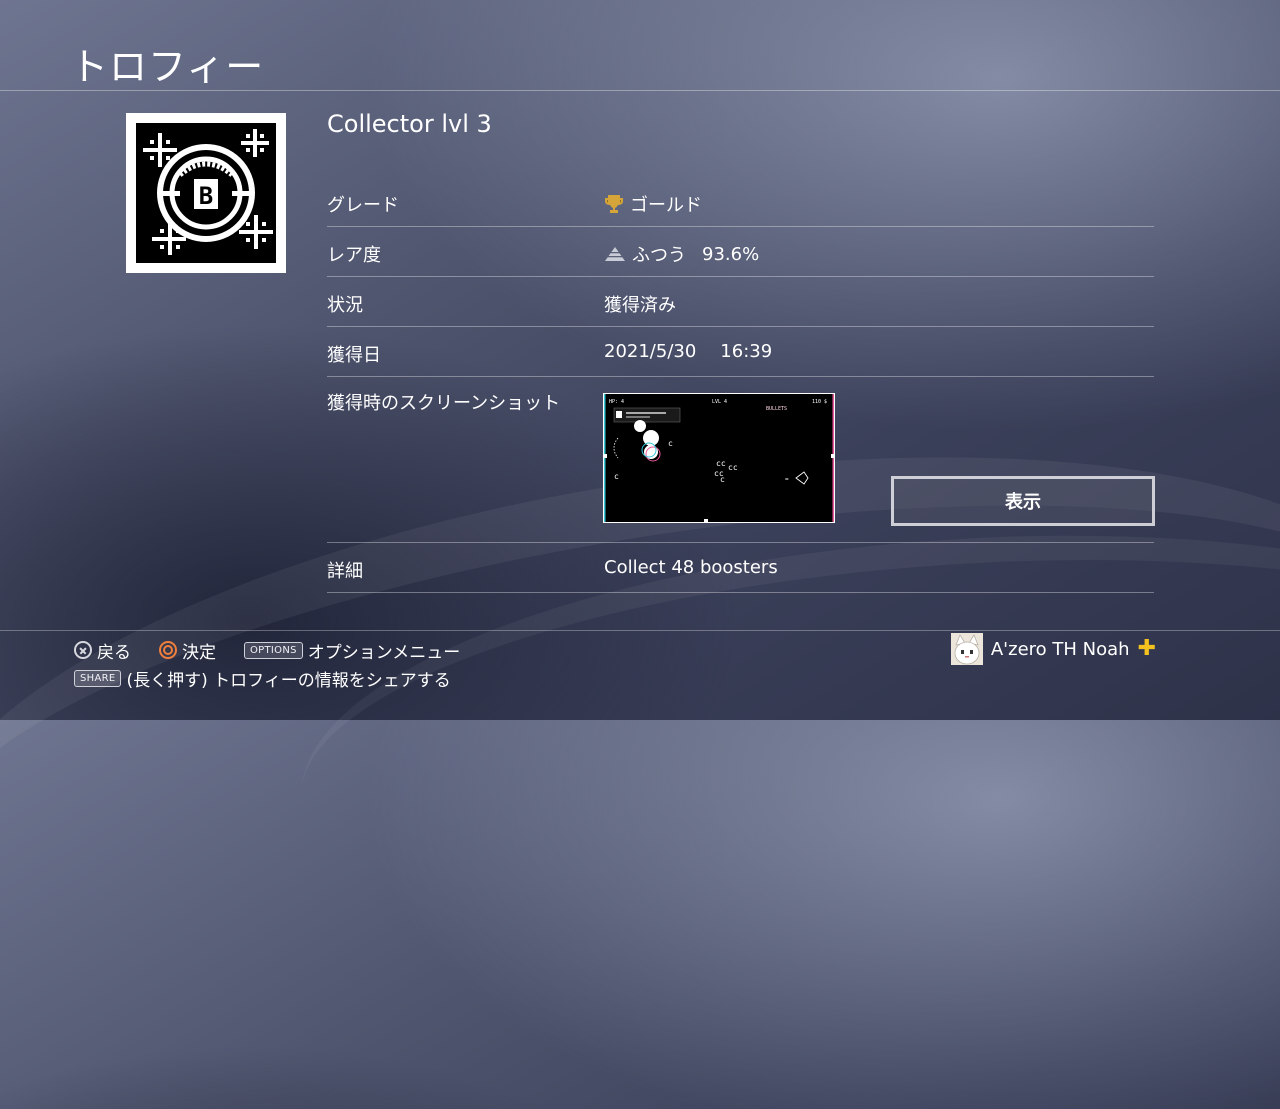  I want to click on share-label: (長く押す) トロフィーの情報をシェアする, so click(288, 680).